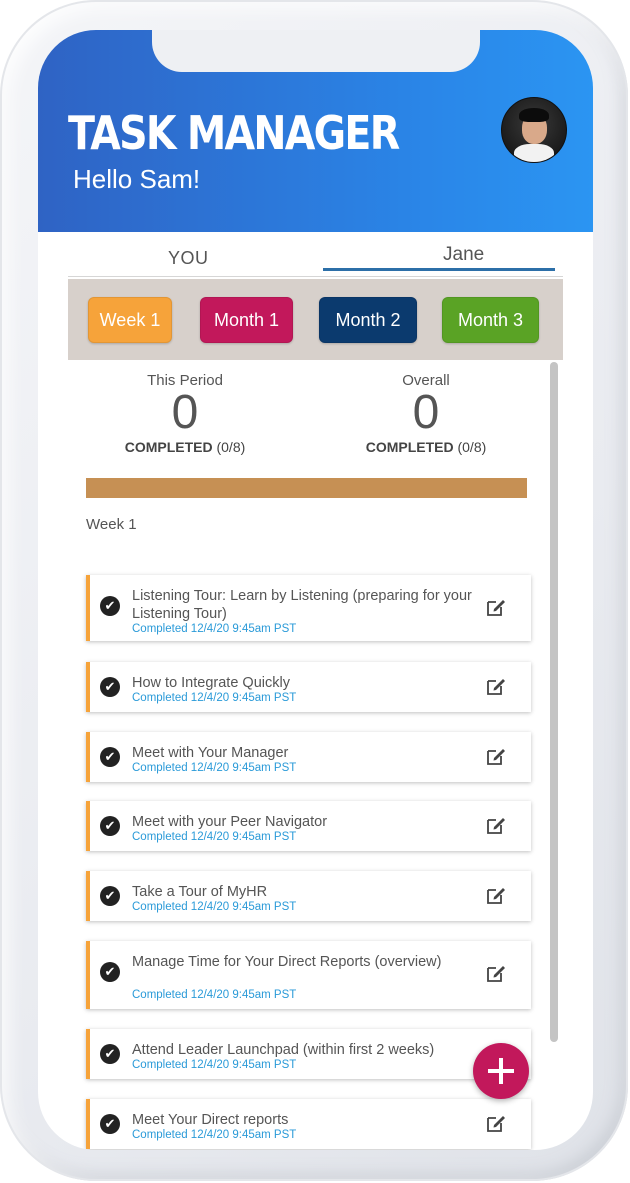  Describe the element at coordinates (130, 320) in the screenshot. I see `period-week-1-button: Week 1` at that location.